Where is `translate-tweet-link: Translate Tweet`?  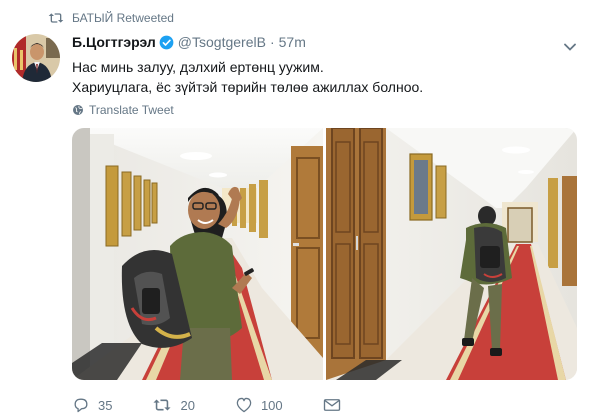 translate-tweet-link: Translate Tweet is located at coordinates (123, 110).